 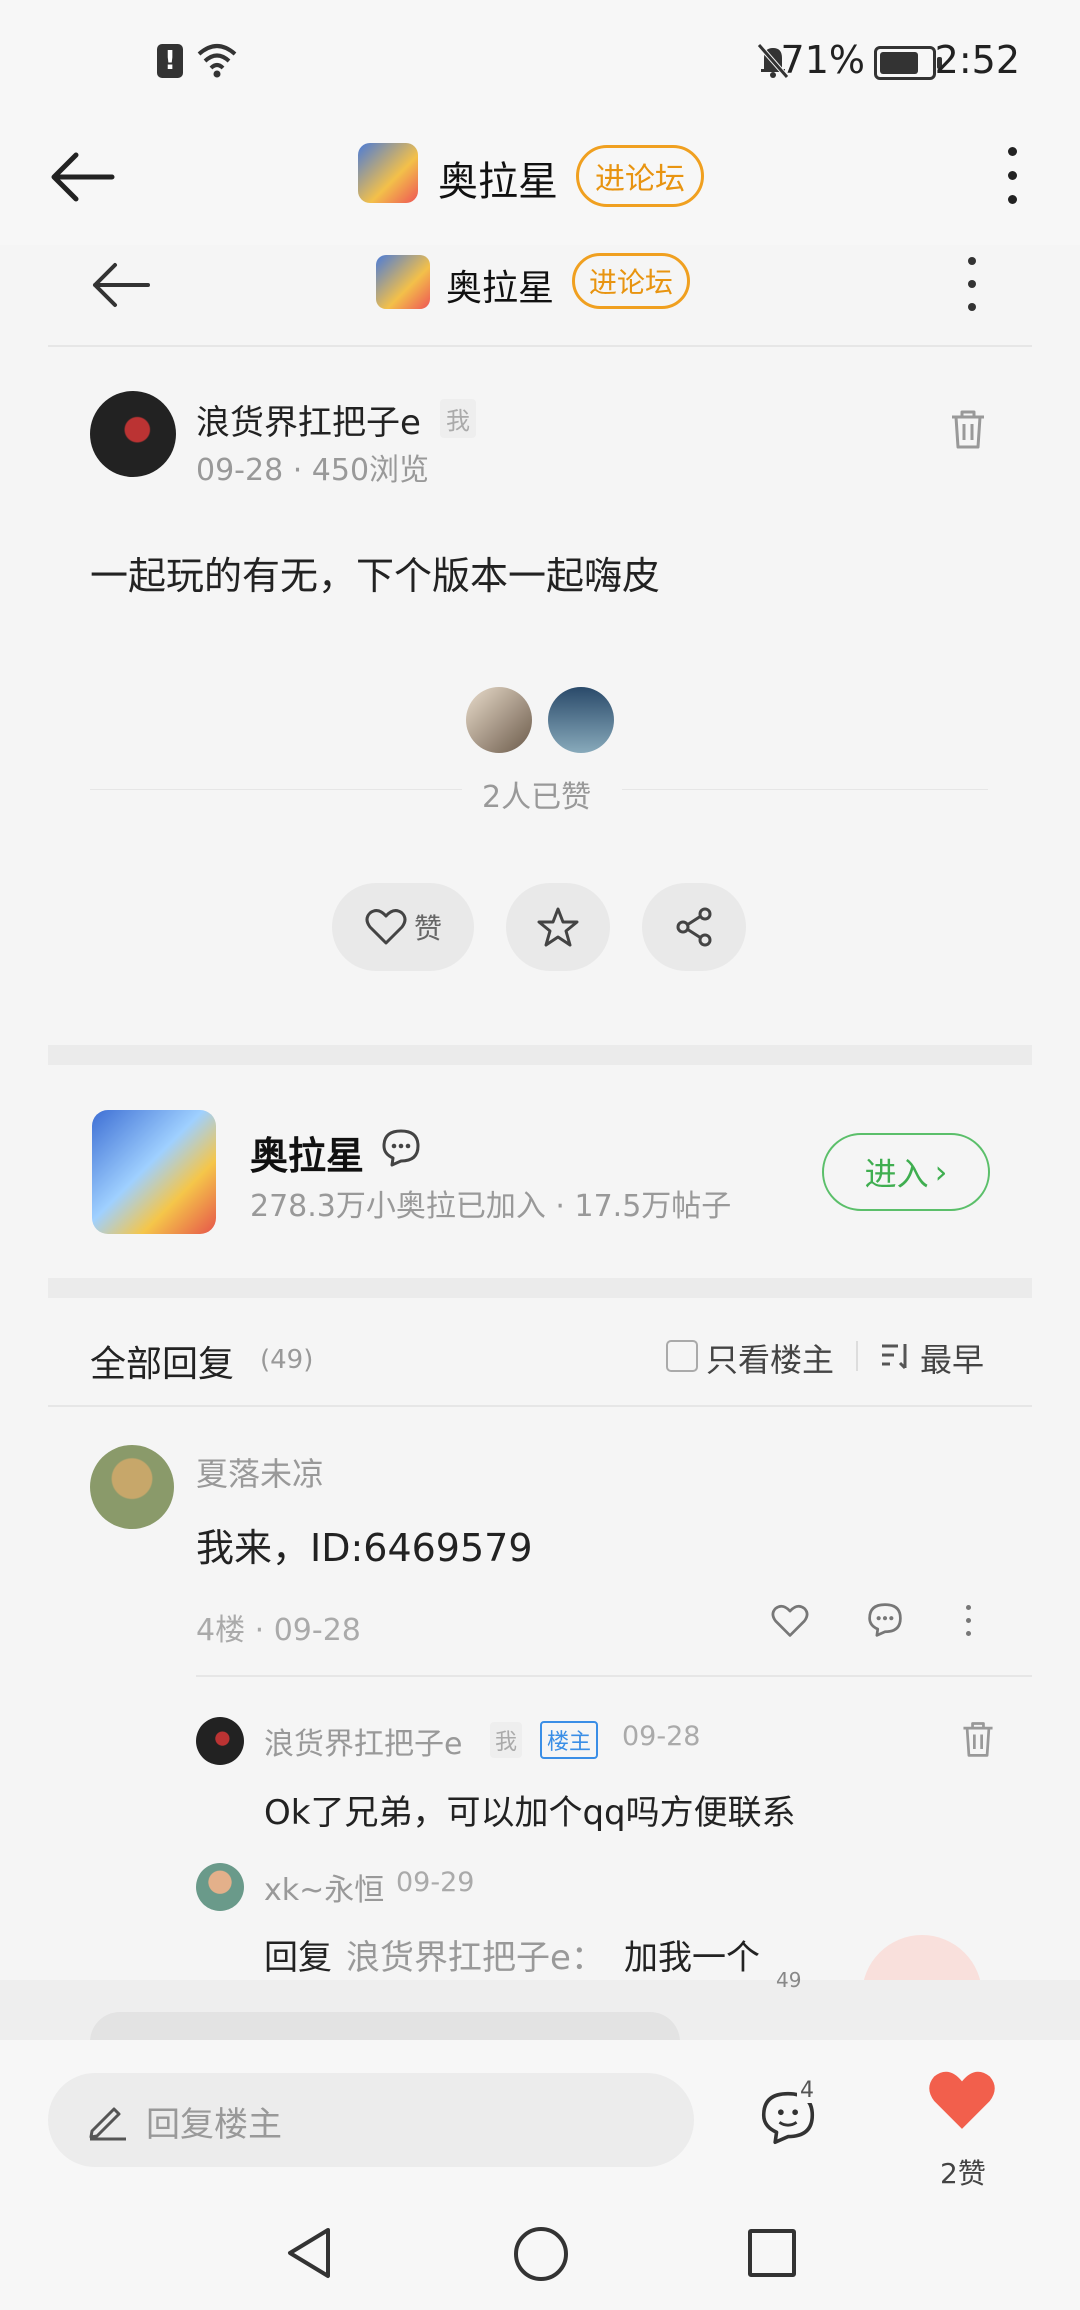 I want to click on more-menu-icon, so click(x=1012, y=176).